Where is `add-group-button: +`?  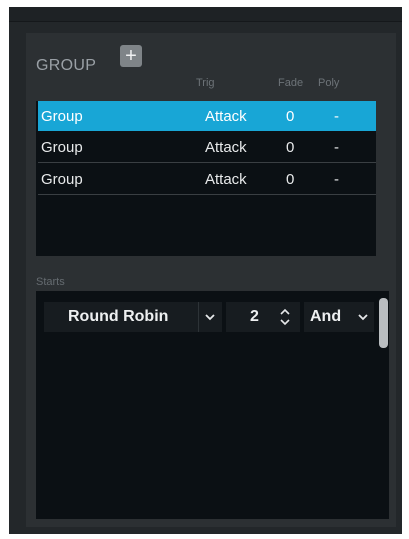 add-group-button: + is located at coordinates (131, 56).